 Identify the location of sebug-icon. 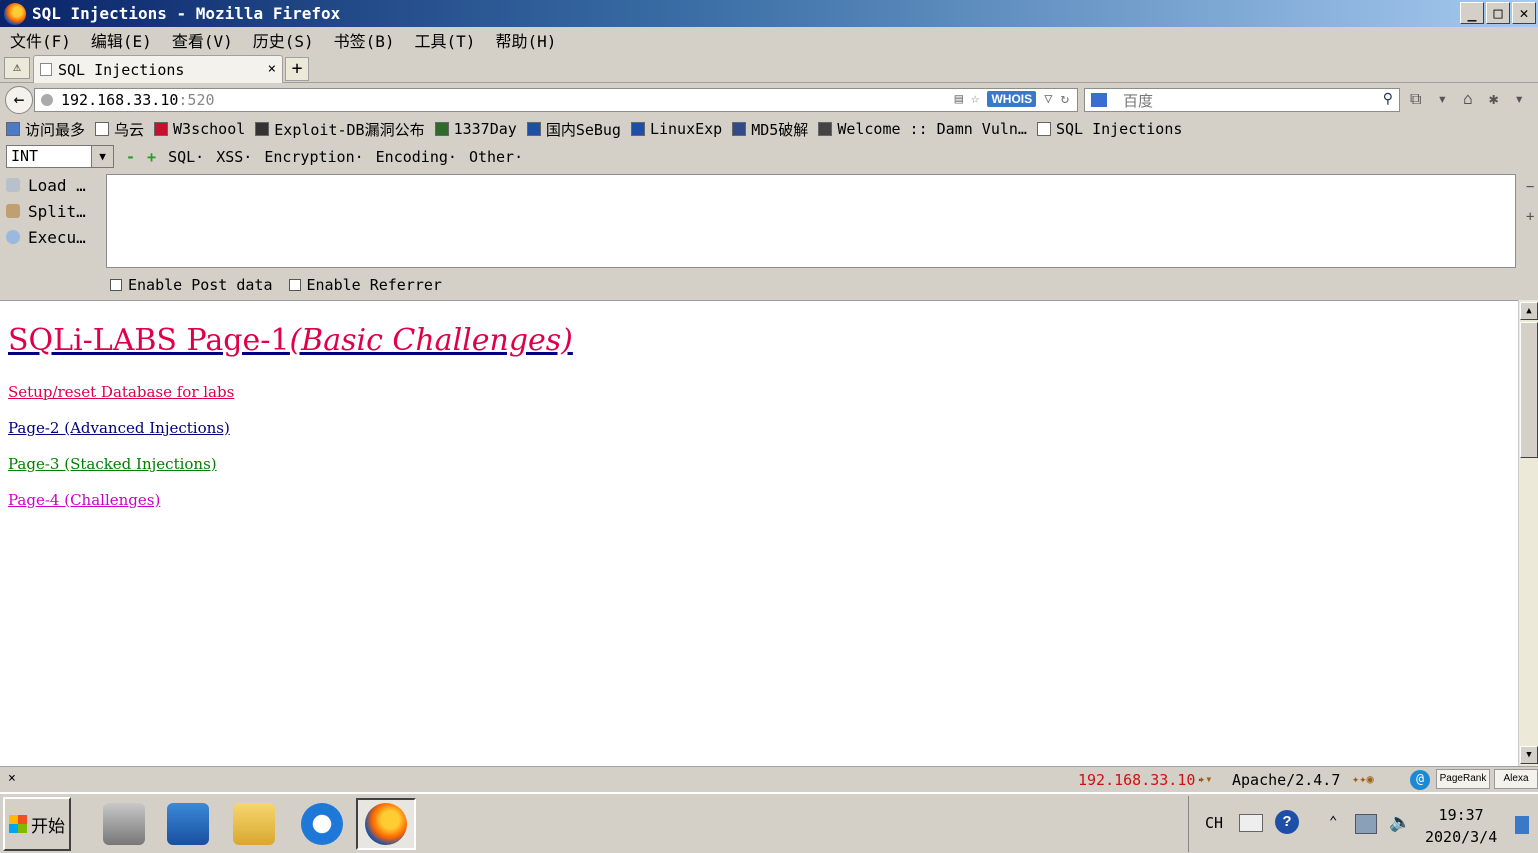
(533, 129).